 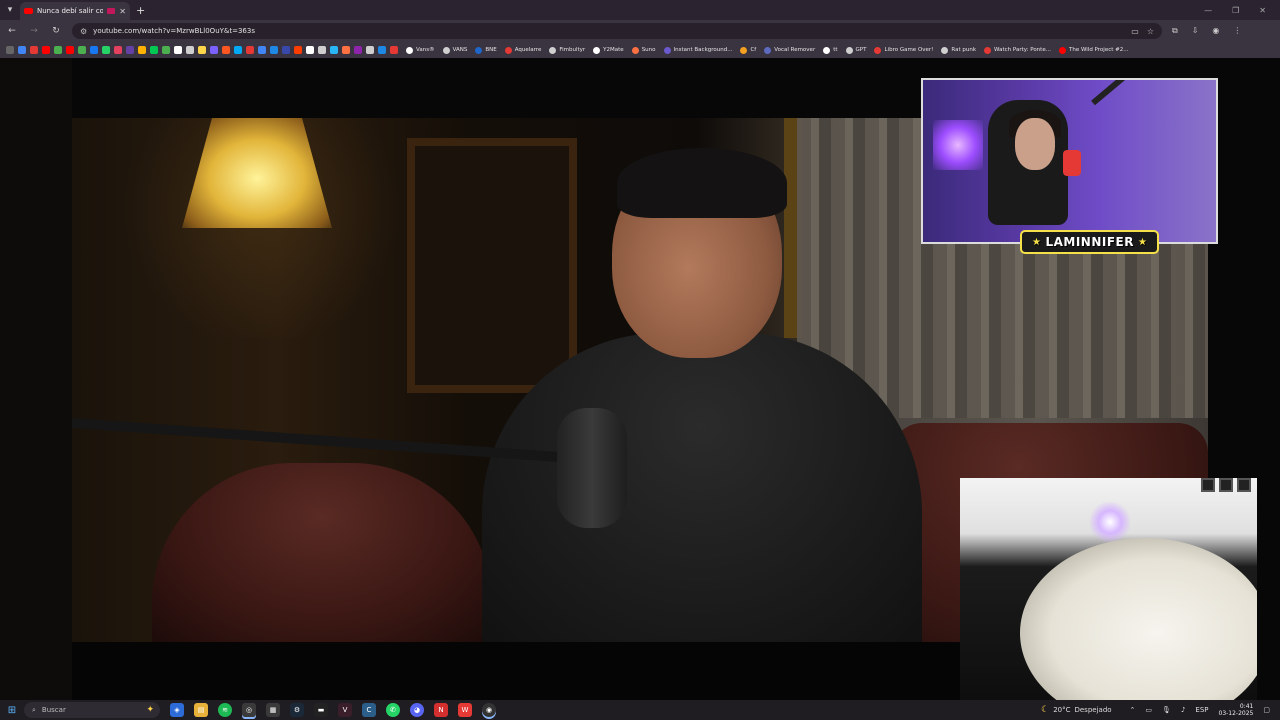 I want to click on new-tab-button: +, so click(x=140, y=10).